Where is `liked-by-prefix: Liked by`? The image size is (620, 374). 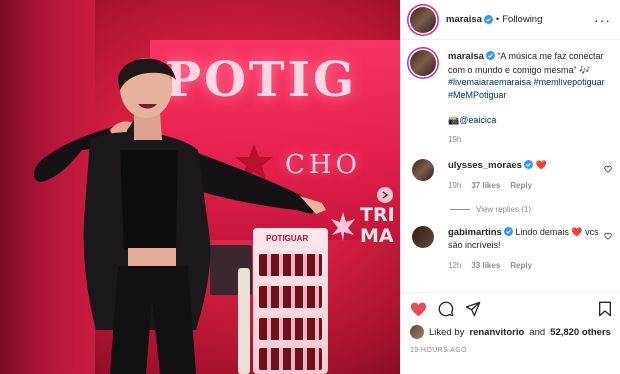
liked-by-prefix: Liked by is located at coordinates (447, 332).